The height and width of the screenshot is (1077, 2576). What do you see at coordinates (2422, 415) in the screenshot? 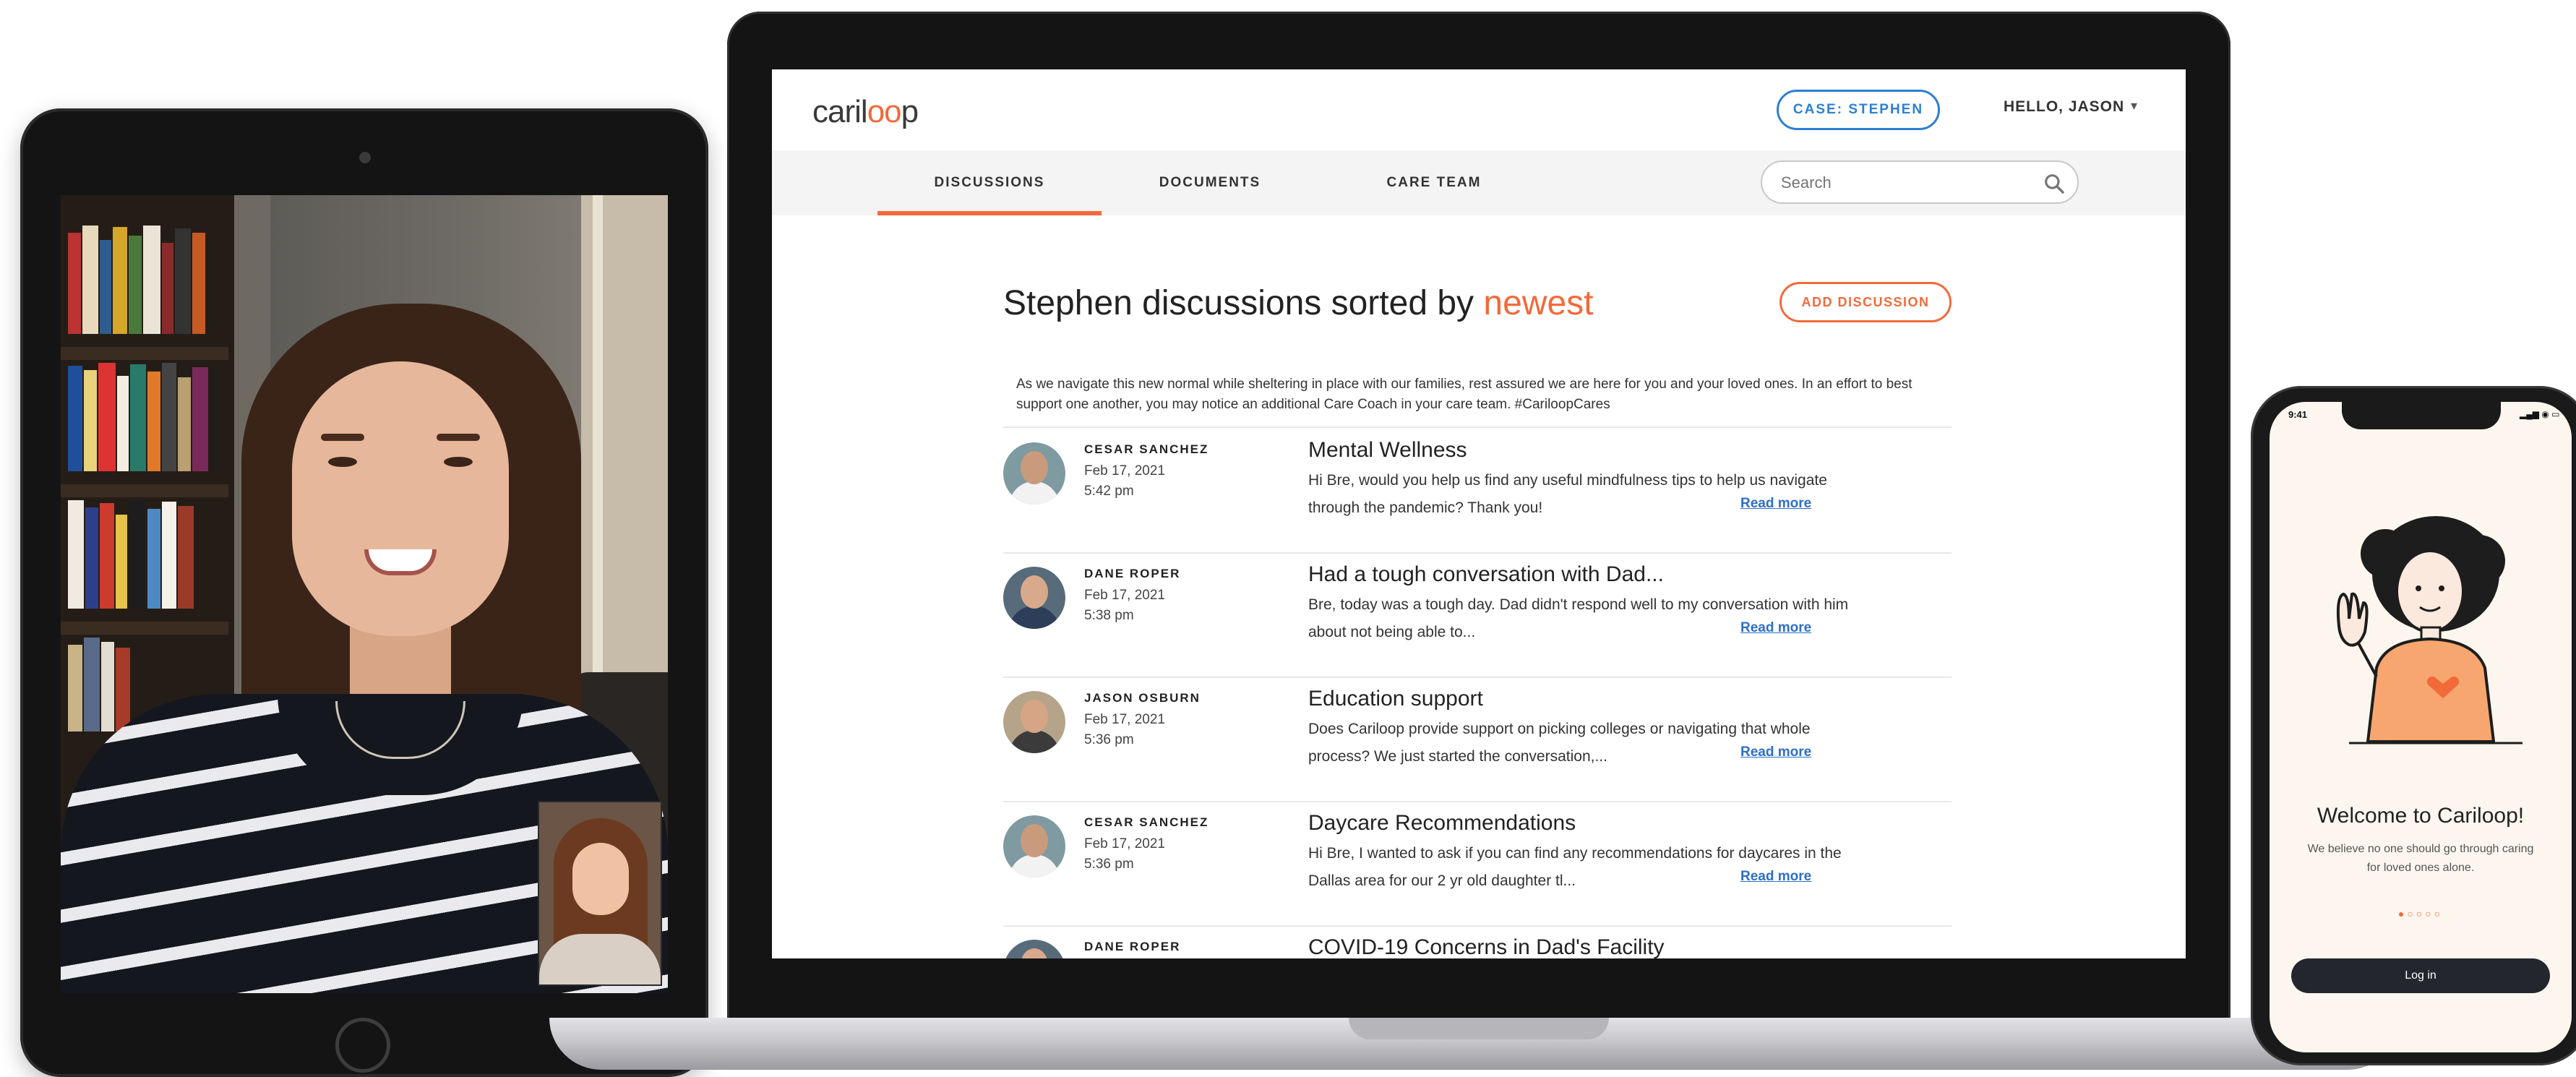
I see `phone-notch` at bounding box center [2422, 415].